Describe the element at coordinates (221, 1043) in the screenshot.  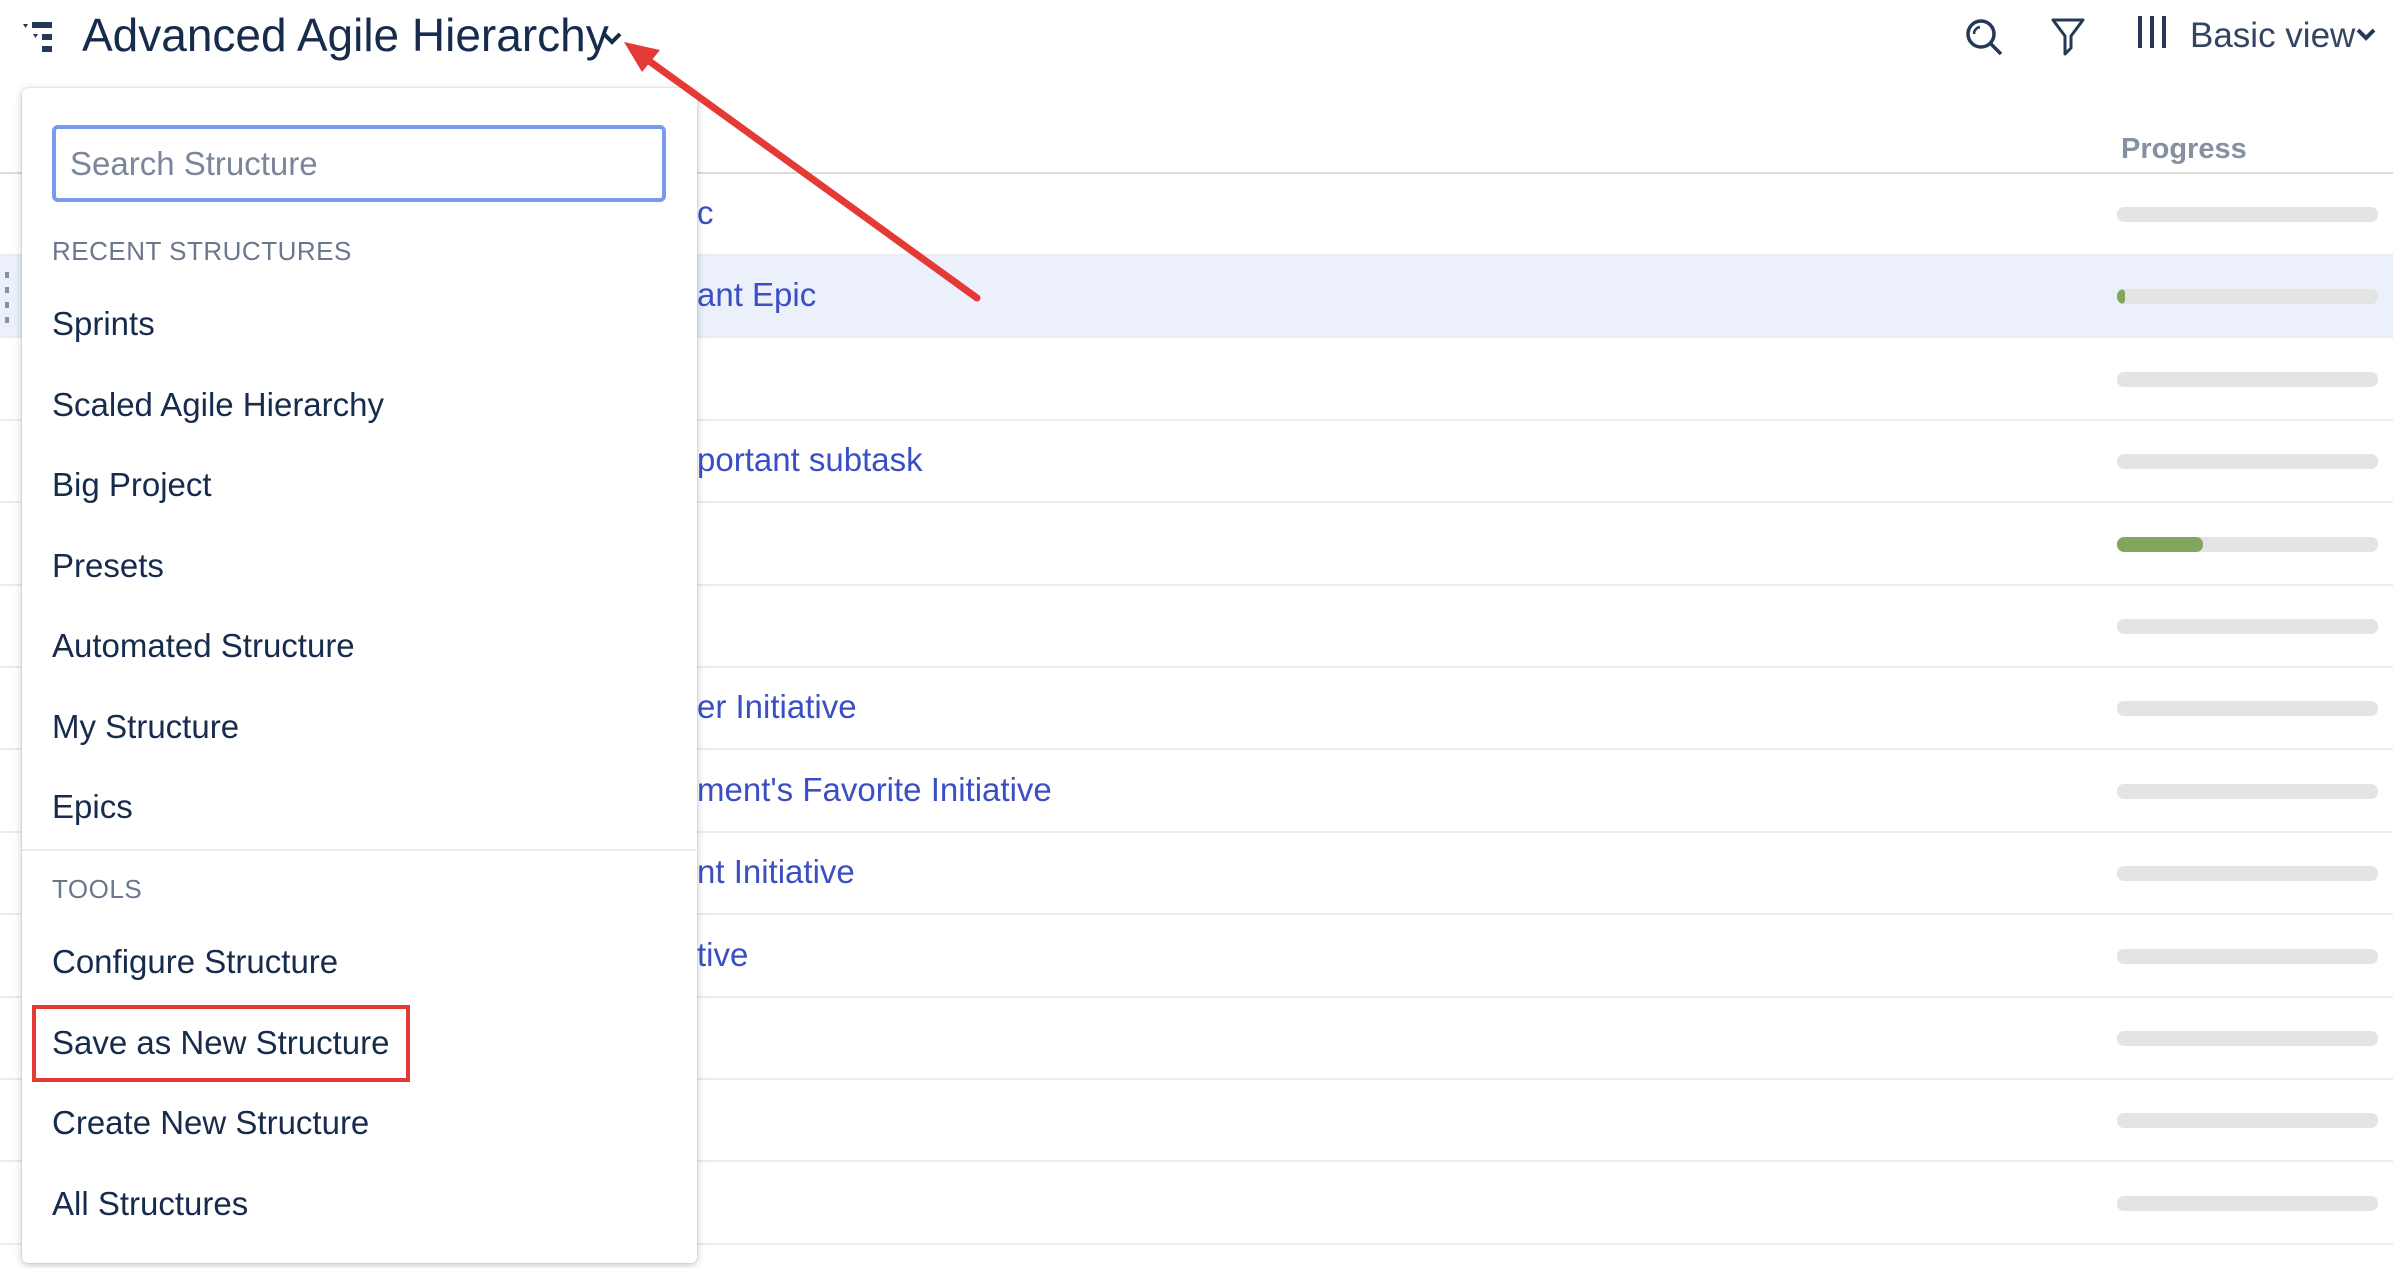
I see `annotation-highlight-box` at that location.